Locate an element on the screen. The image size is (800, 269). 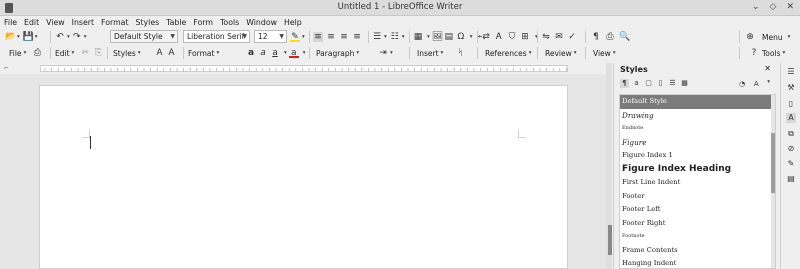
design-icon: ▤ is located at coordinates (791, 179).